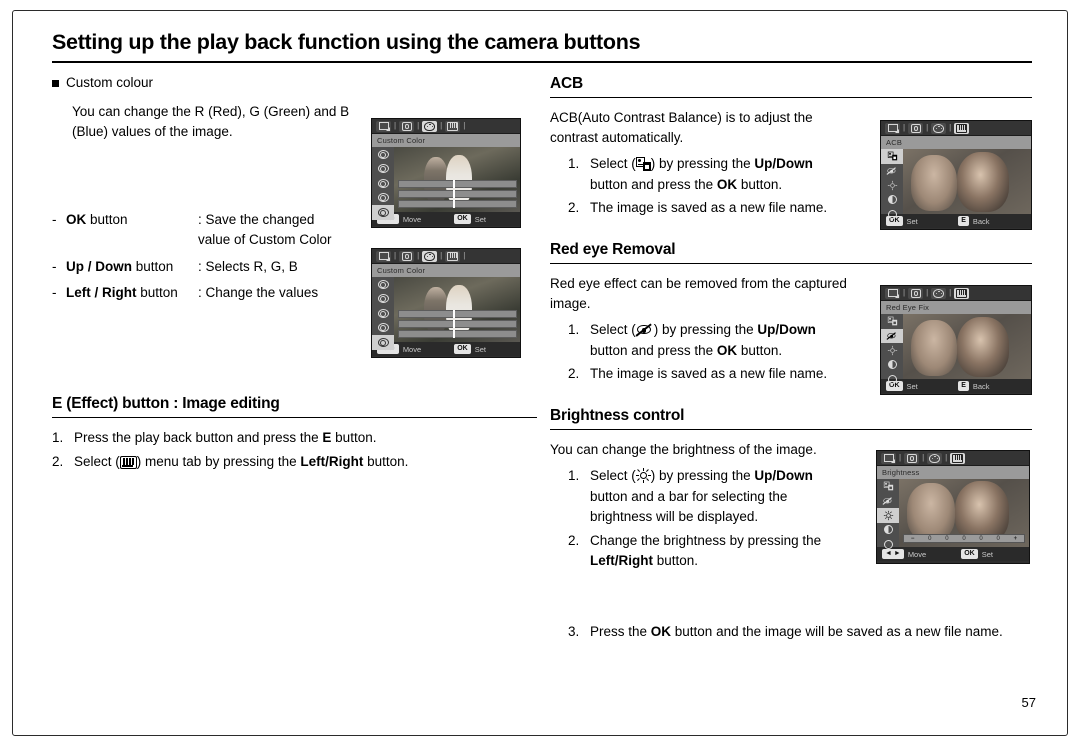  What do you see at coordinates (706, 540) in the screenshot?
I see `step-text-pre: Change the brightness by pressing the` at bounding box center [706, 540].